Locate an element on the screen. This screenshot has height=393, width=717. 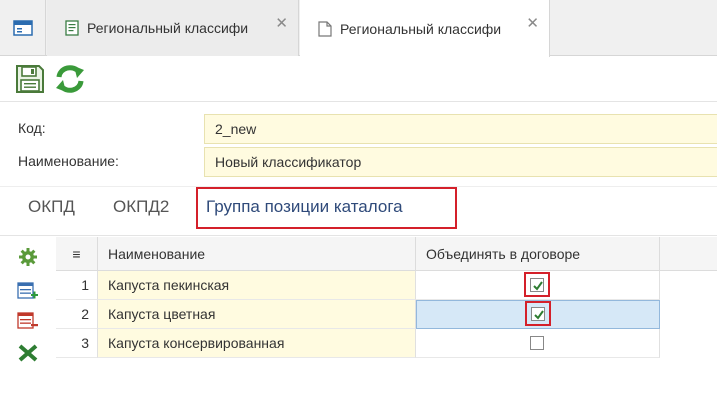
excel-export-icon is located at coordinates (28, 353).